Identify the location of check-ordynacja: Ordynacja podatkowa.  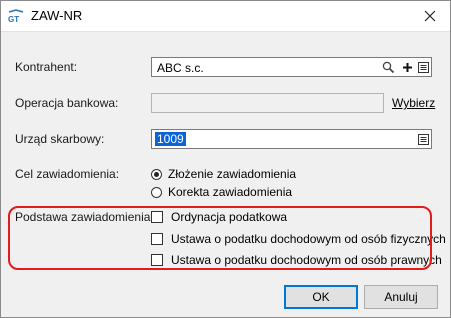
(219, 217).